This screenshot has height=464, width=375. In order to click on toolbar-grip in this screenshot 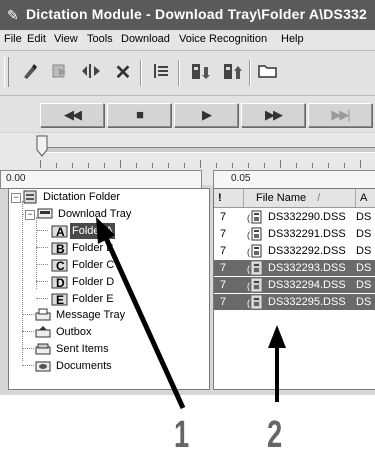, I will do `click(6, 72)`.